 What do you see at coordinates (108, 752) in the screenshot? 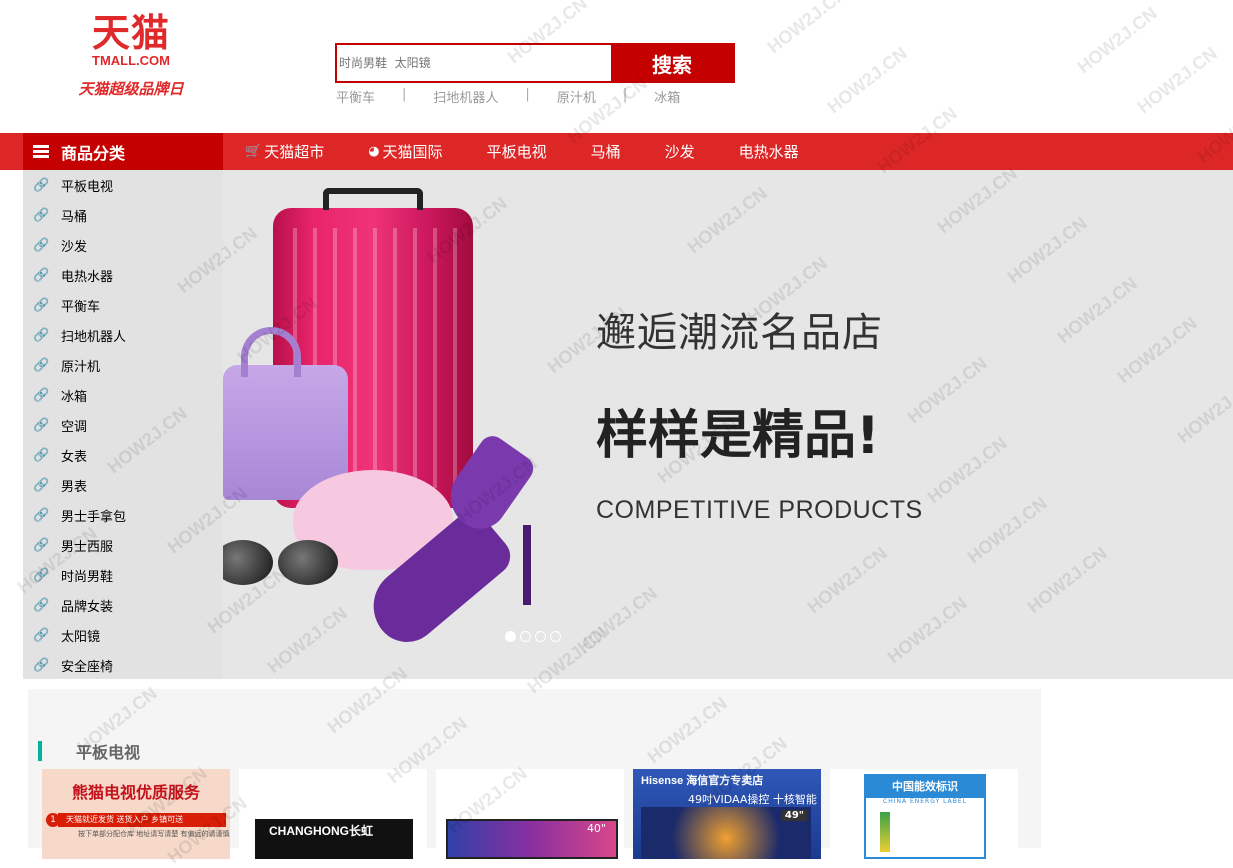
I see `section-title-label: 平板电视` at bounding box center [108, 752].